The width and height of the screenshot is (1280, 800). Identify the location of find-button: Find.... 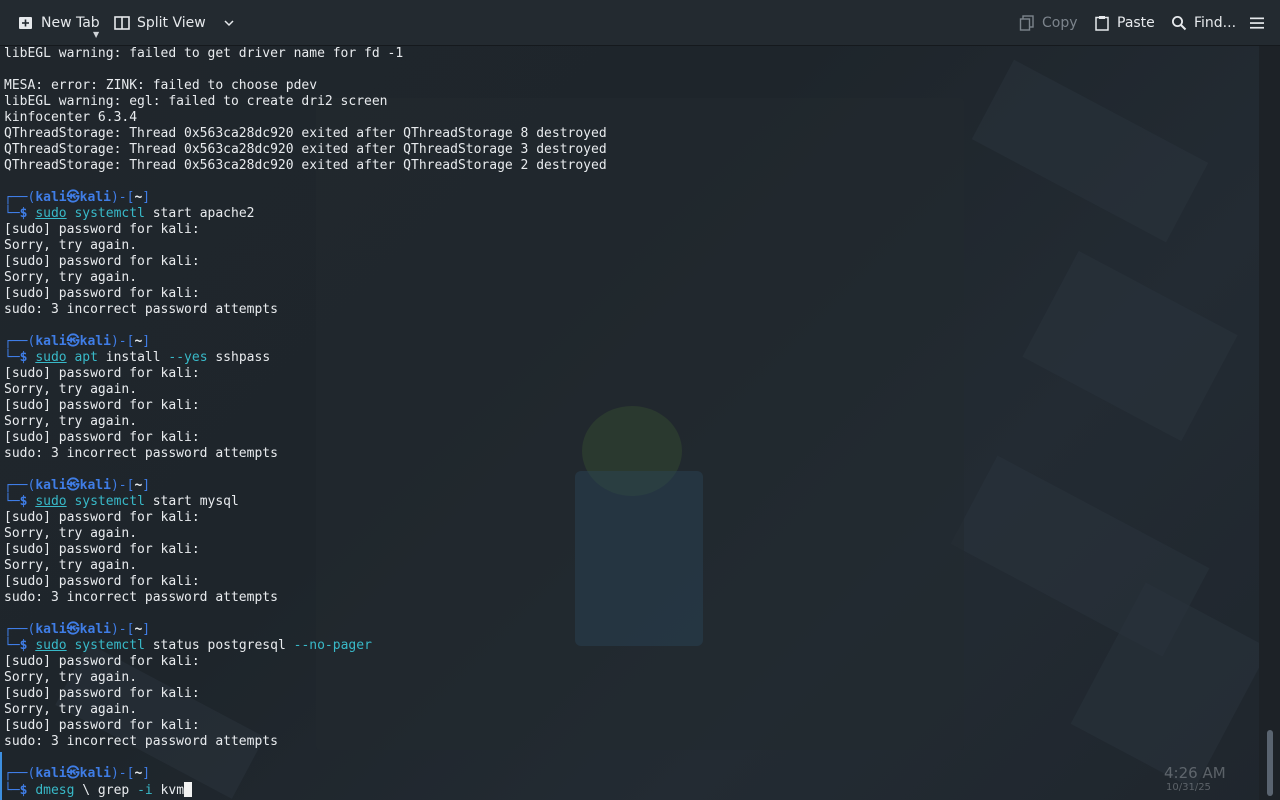
(1203, 22).